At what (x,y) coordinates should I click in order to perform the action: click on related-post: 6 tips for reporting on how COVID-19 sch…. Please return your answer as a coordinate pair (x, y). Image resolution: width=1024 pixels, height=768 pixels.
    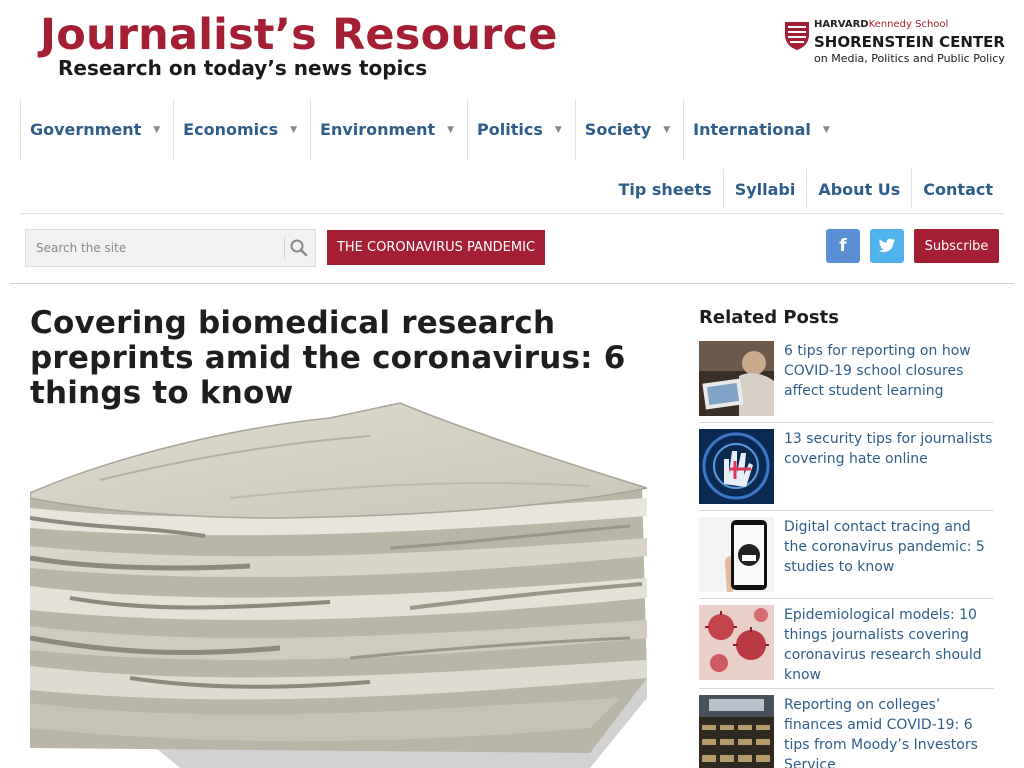
    Looking at the image, I should click on (846, 382).